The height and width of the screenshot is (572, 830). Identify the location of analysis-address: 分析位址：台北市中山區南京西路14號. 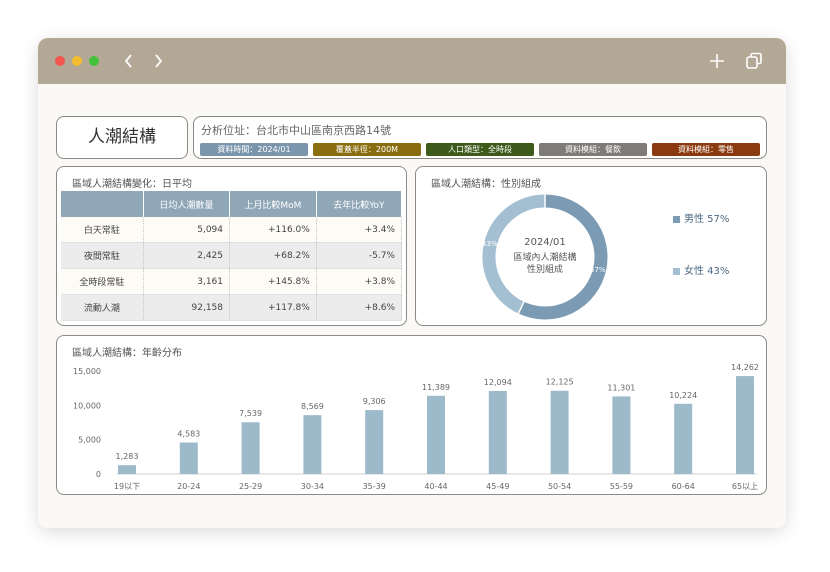
(296, 130).